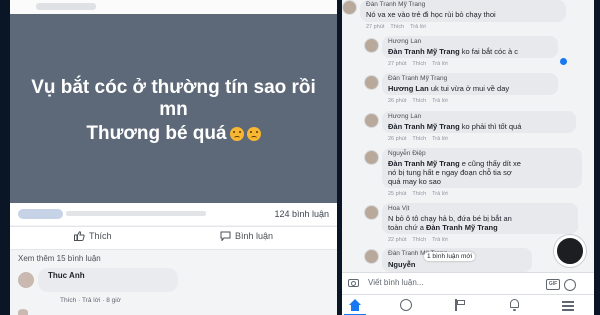 The height and width of the screenshot is (315, 600). Describe the element at coordinates (468, 283) in the screenshot. I see `write-comment-bar: Viết bình luận... GIF` at that location.